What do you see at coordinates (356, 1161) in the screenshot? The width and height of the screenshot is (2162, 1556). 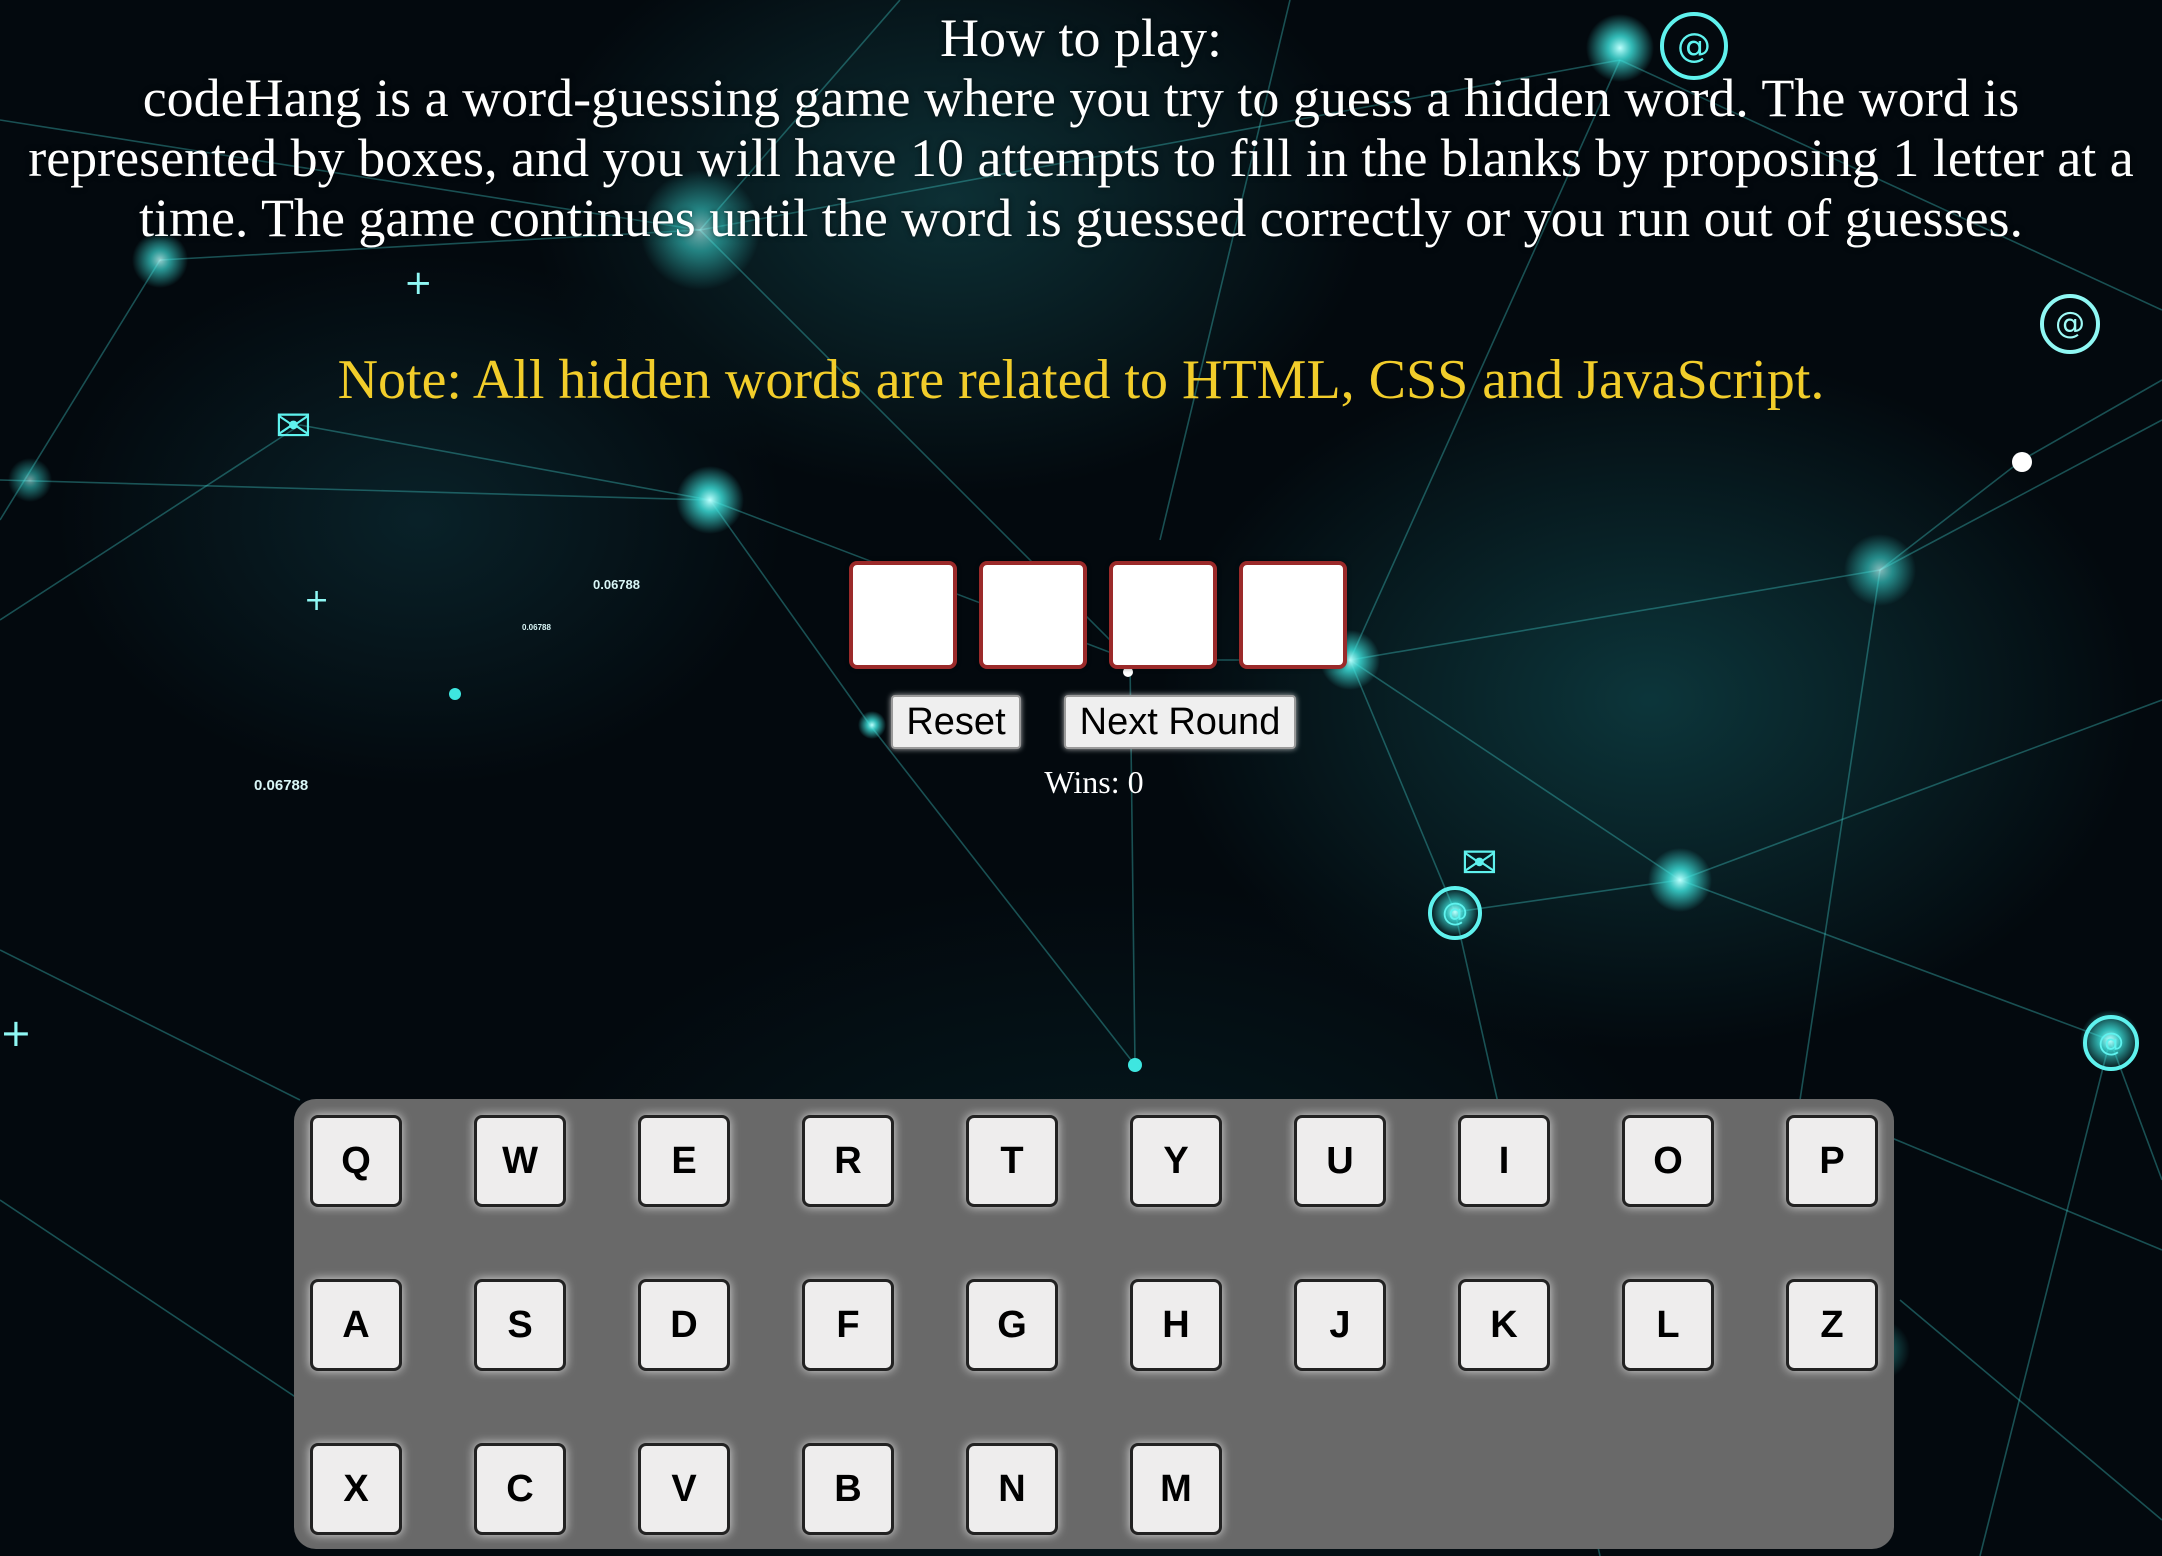 I see `key-q: Q` at bounding box center [356, 1161].